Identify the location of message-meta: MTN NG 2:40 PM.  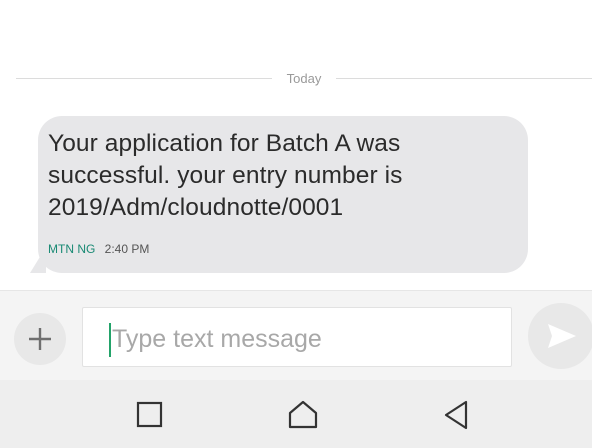
(98, 249).